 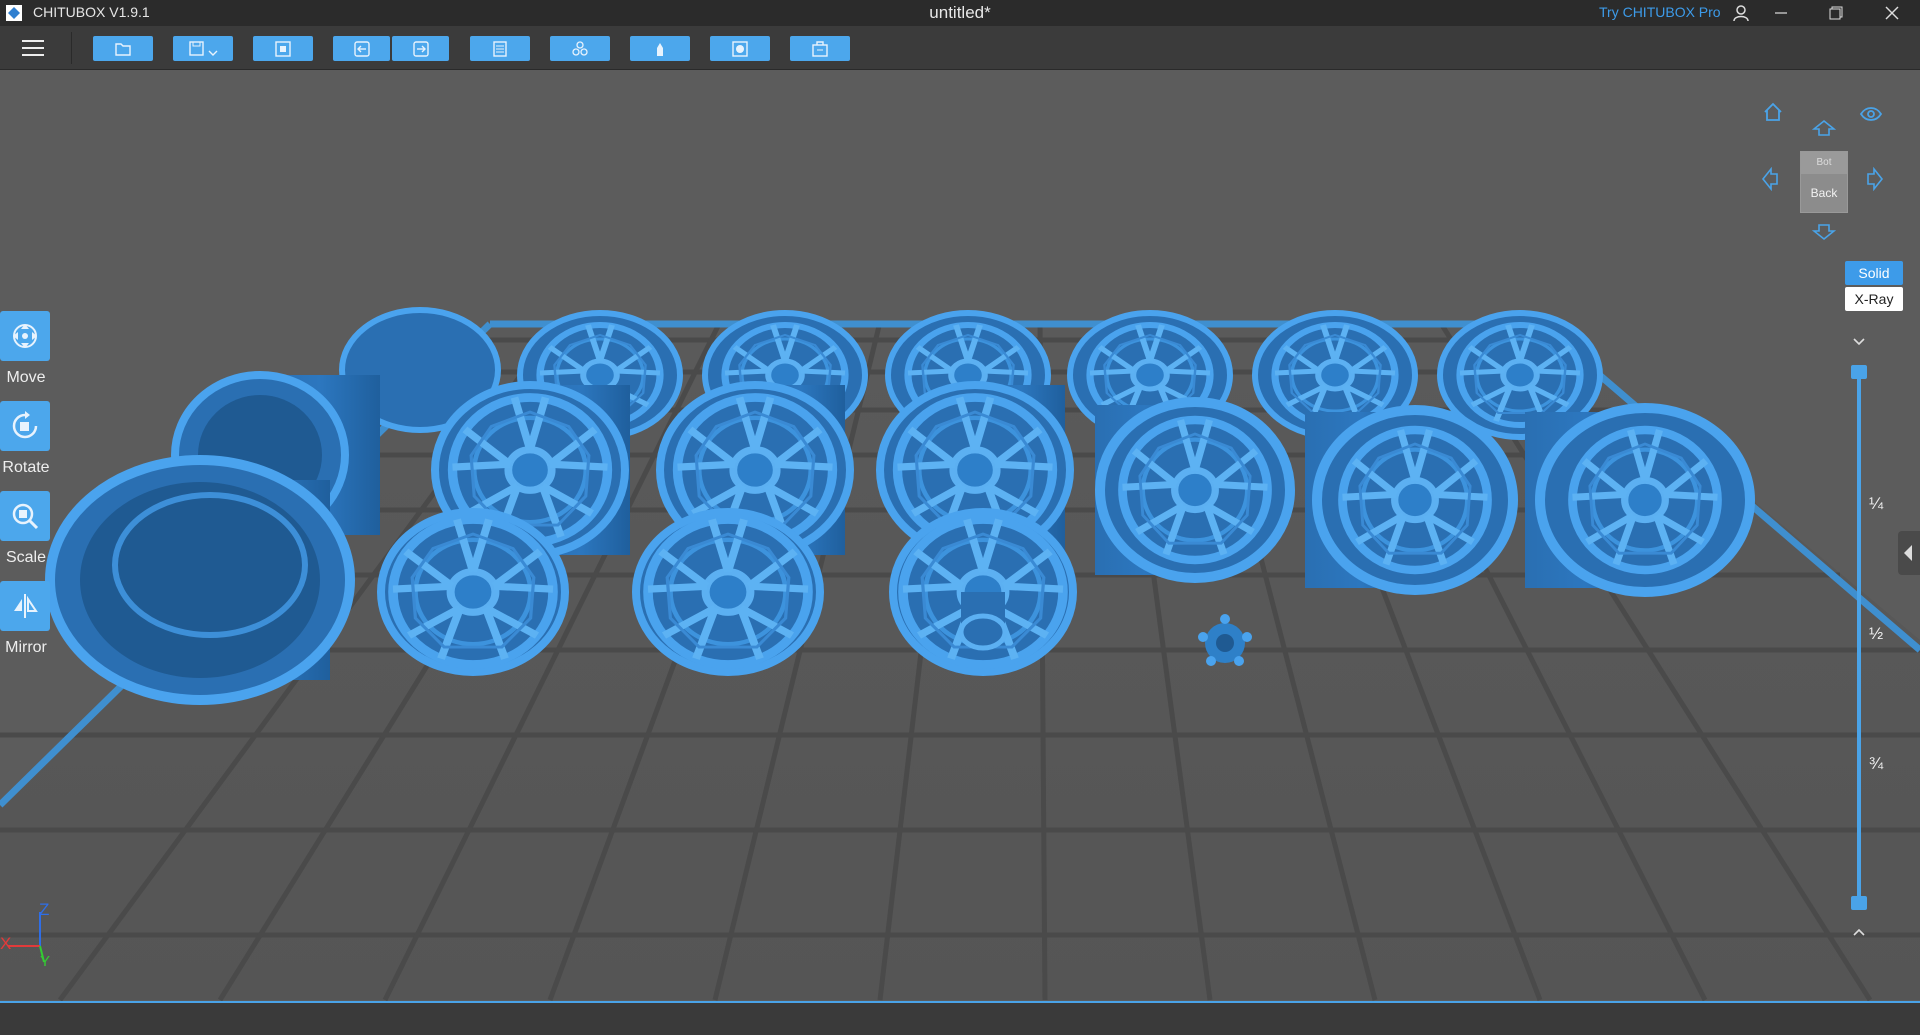 What do you see at coordinates (960, 48) in the screenshot?
I see `main-toolbar` at bounding box center [960, 48].